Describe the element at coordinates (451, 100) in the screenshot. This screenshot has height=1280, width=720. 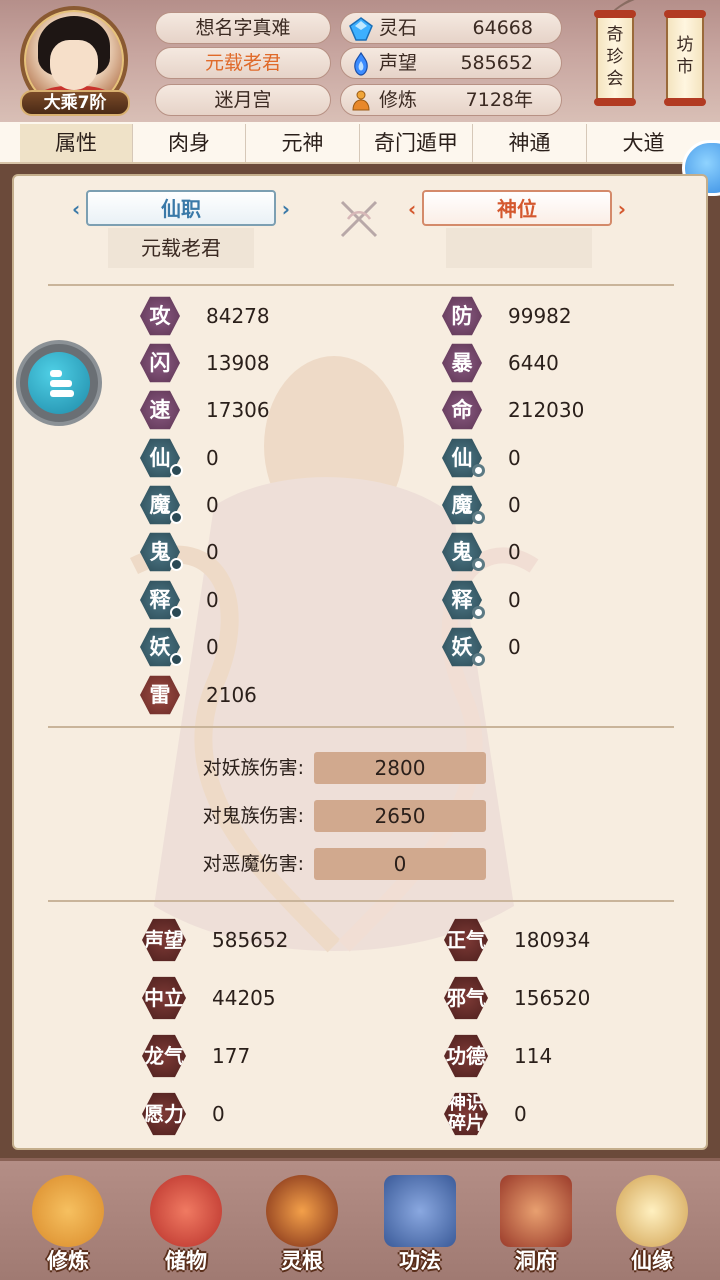
I see `resource-cultivation: 修炼 7128年` at that location.